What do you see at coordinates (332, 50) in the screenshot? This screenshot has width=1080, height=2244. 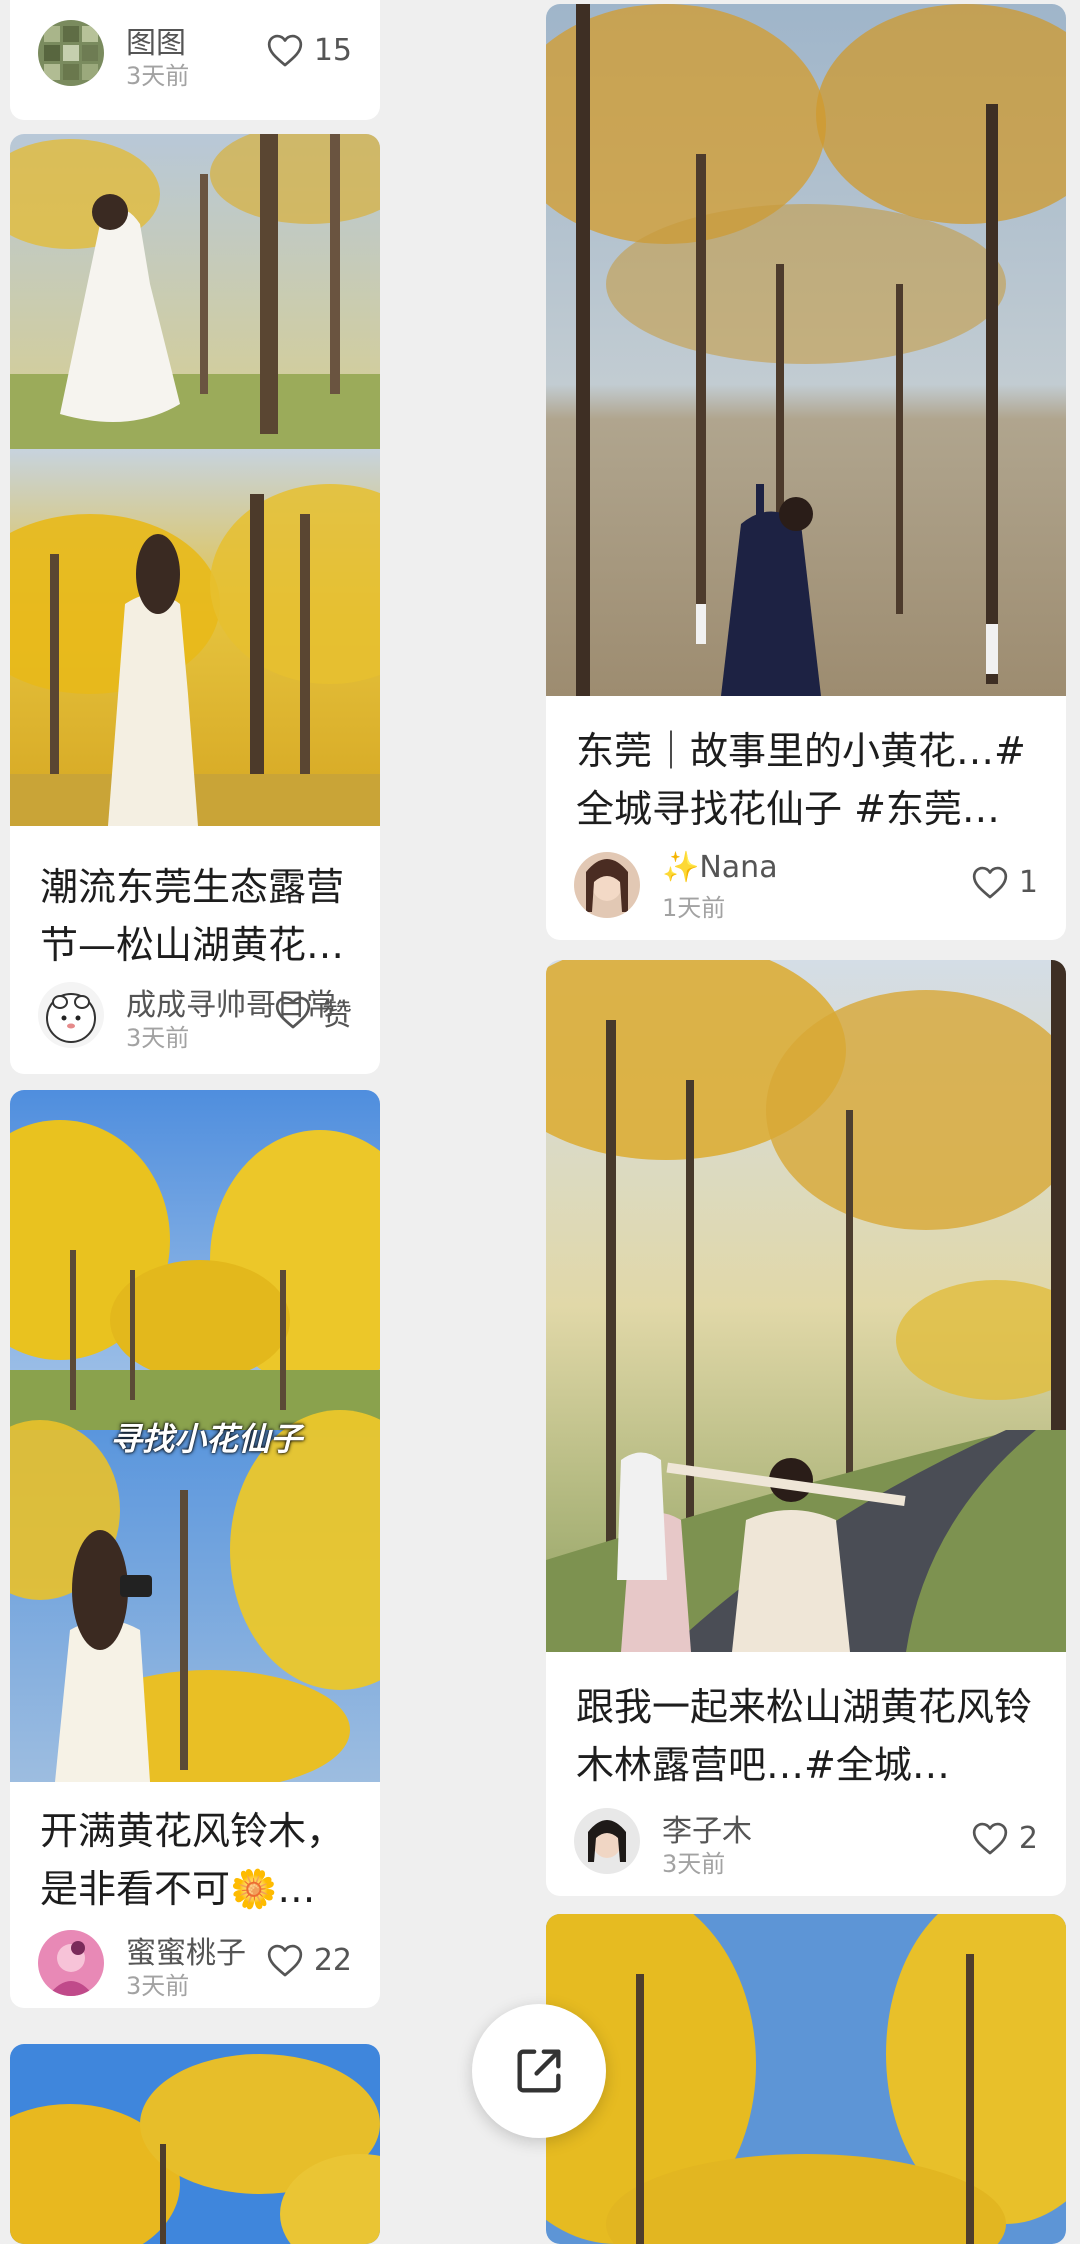 I see `like-count: 15` at bounding box center [332, 50].